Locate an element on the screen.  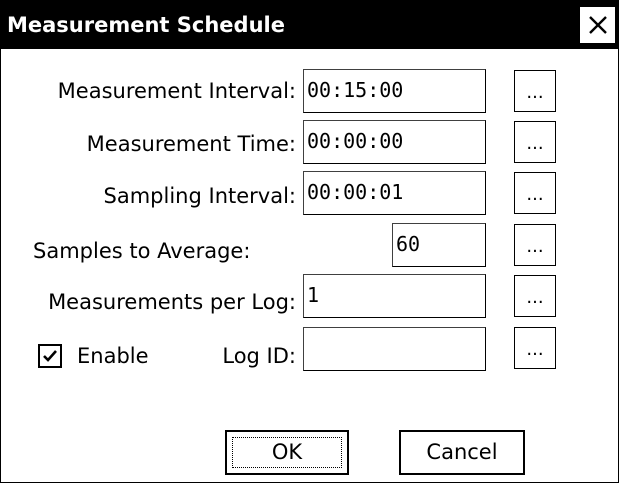
checkmark-icon is located at coordinates (50, 356).